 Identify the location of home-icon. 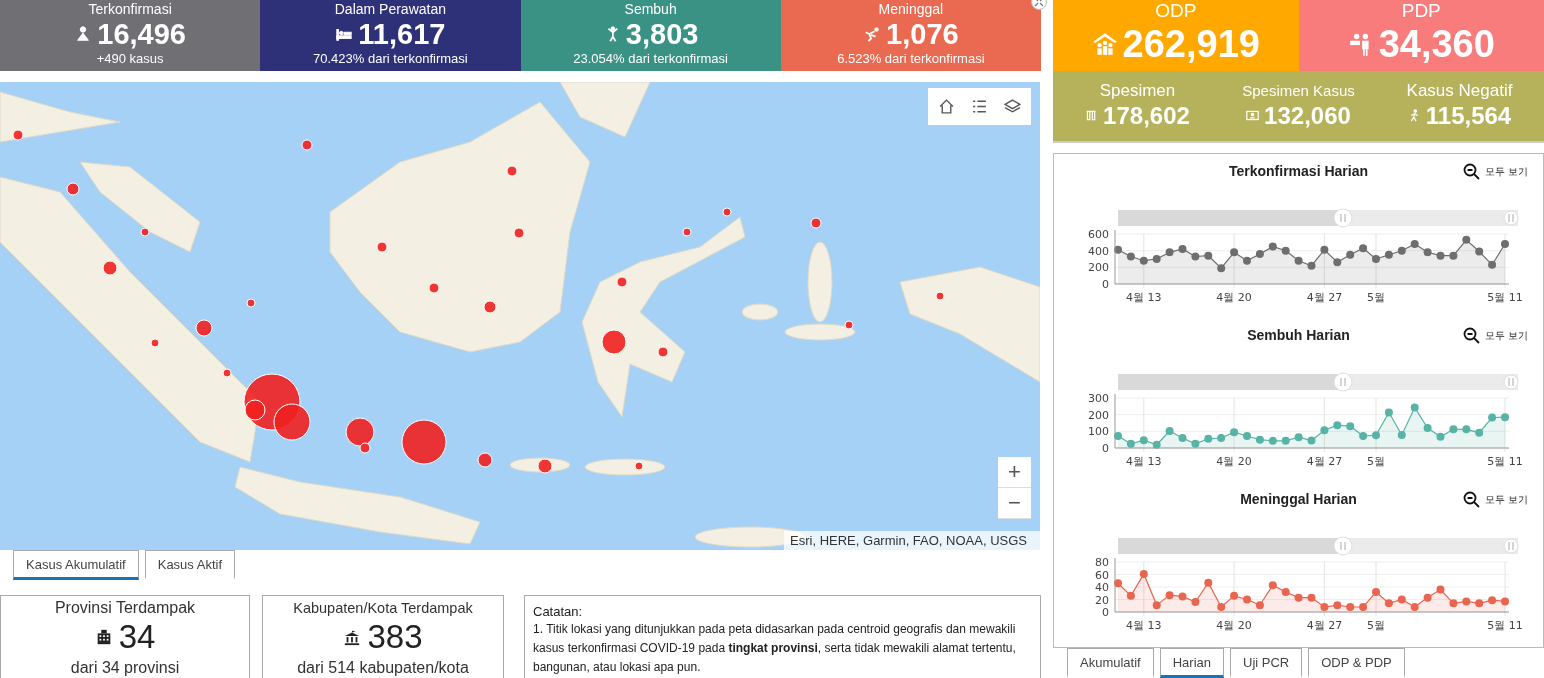
(946, 106).